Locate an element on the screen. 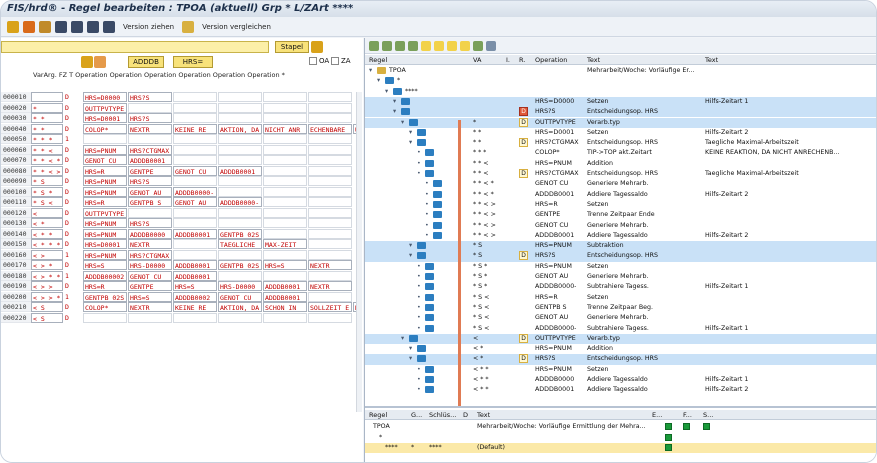  grid-row: 000100 * S * D HRS=PNUM GENOT AU ADDDB0000- is located at coordinates (181, 191).